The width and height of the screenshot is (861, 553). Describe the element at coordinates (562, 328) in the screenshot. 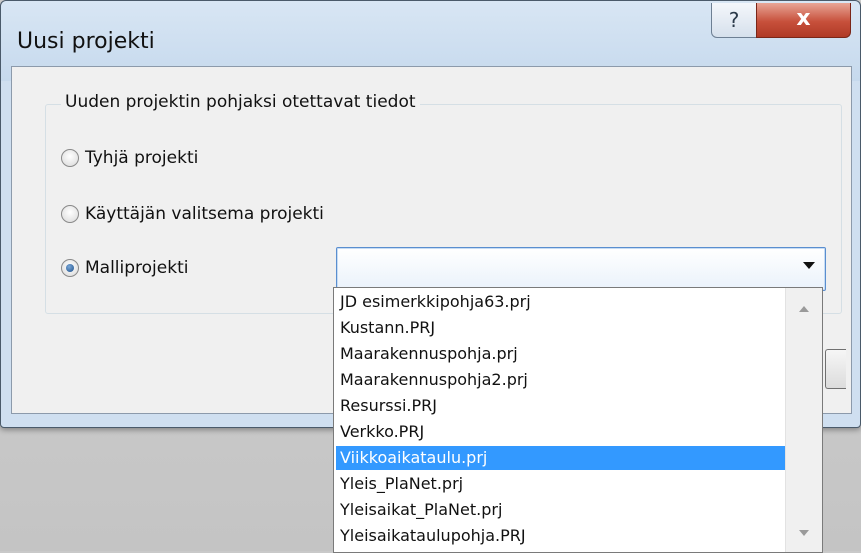

I see `list-item: Kustann.PRJ` at that location.